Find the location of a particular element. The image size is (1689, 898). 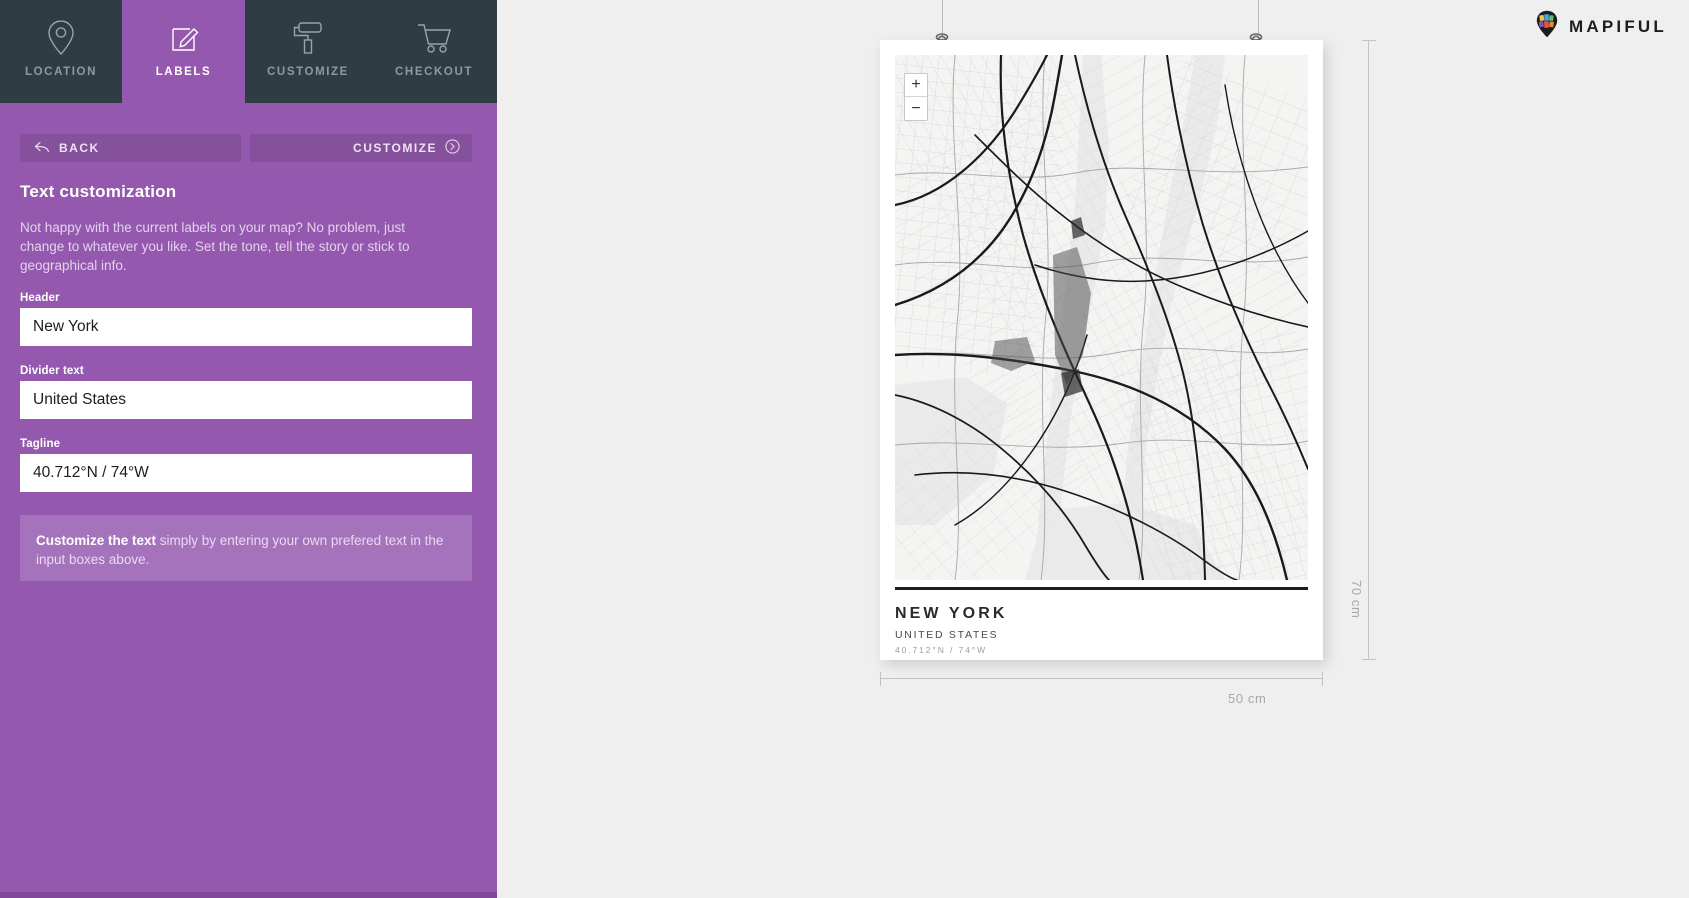

width-dimension-line is located at coordinates (1101, 679).